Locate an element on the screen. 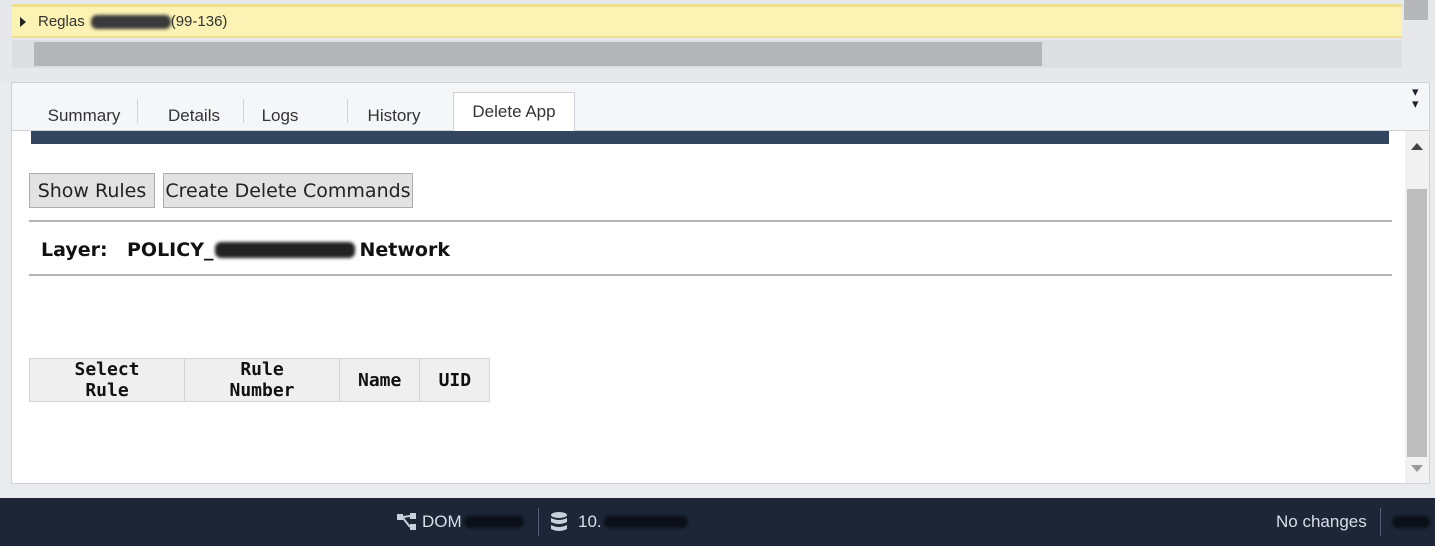 This screenshot has height=546, width=1435. server-indicator: 10. is located at coordinates (619, 522).